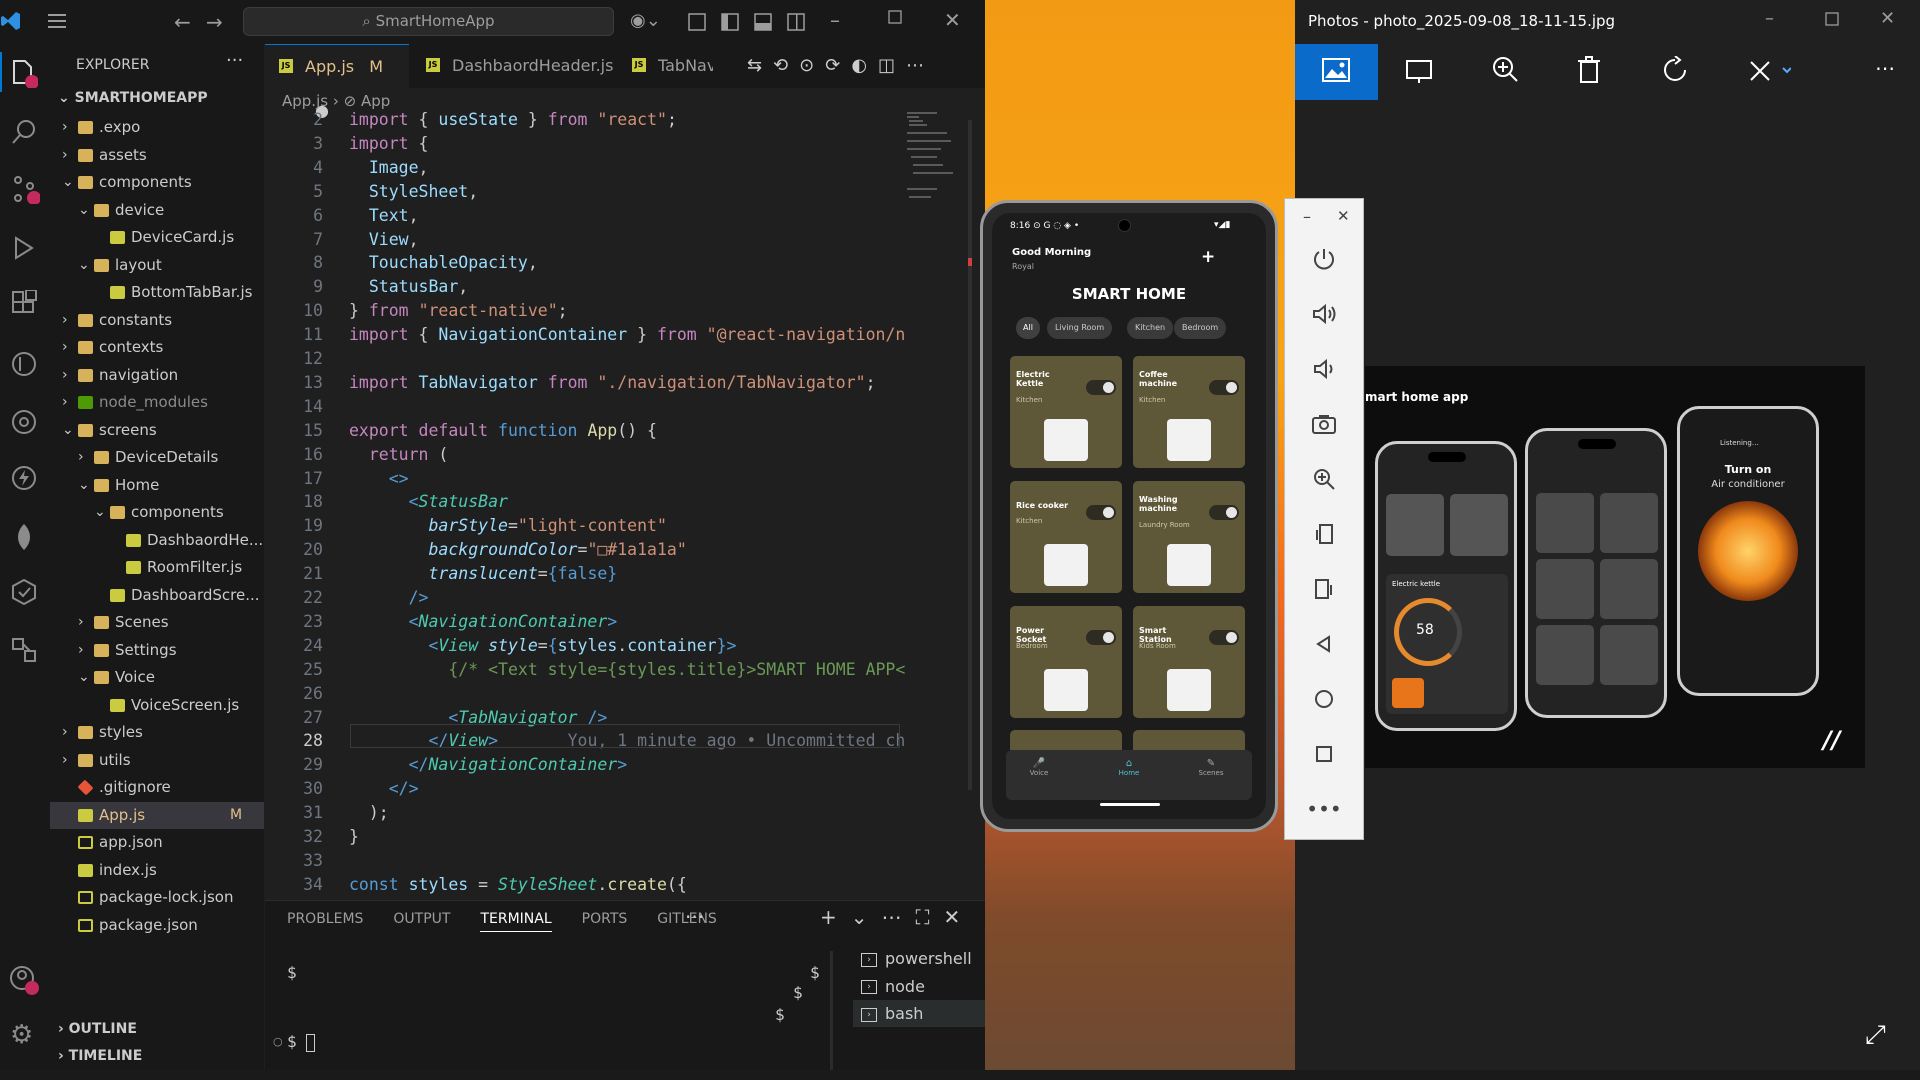 This screenshot has height=1080, width=1920. What do you see at coordinates (1066, 662) in the screenshot?
I see `device-card: Power Socket Bedroom` at bounding box center [1066, 662].